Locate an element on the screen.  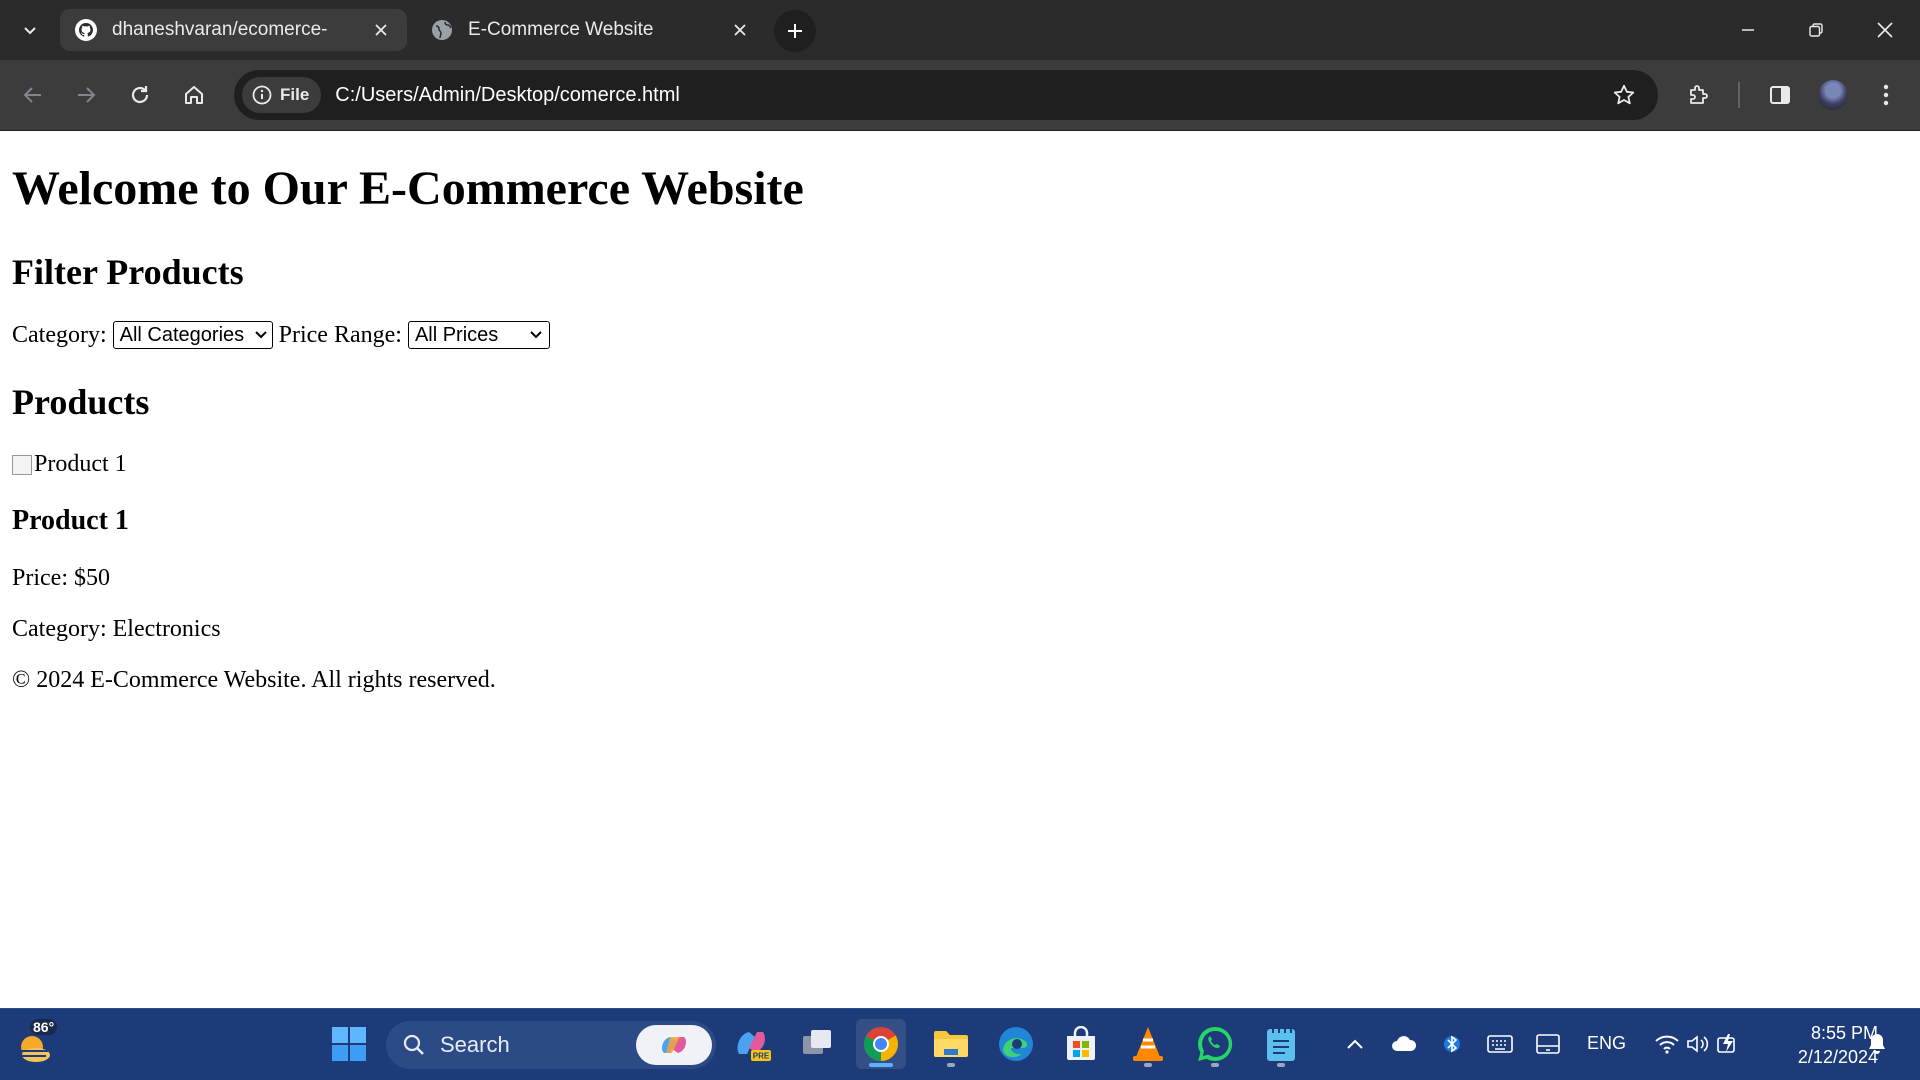
tab-title: E-Commerce Website is located at coordinates (561, 29).